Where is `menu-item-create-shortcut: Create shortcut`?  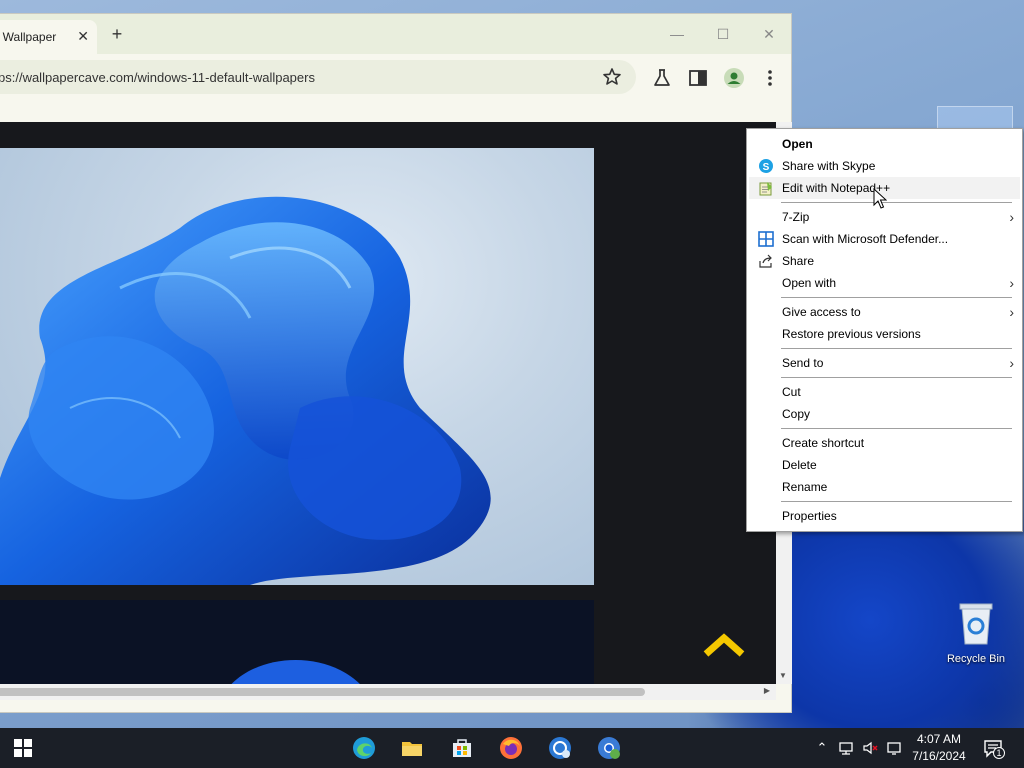
menu-item-create-shortcut: Create shortcut is located at coordinates (884, 443).